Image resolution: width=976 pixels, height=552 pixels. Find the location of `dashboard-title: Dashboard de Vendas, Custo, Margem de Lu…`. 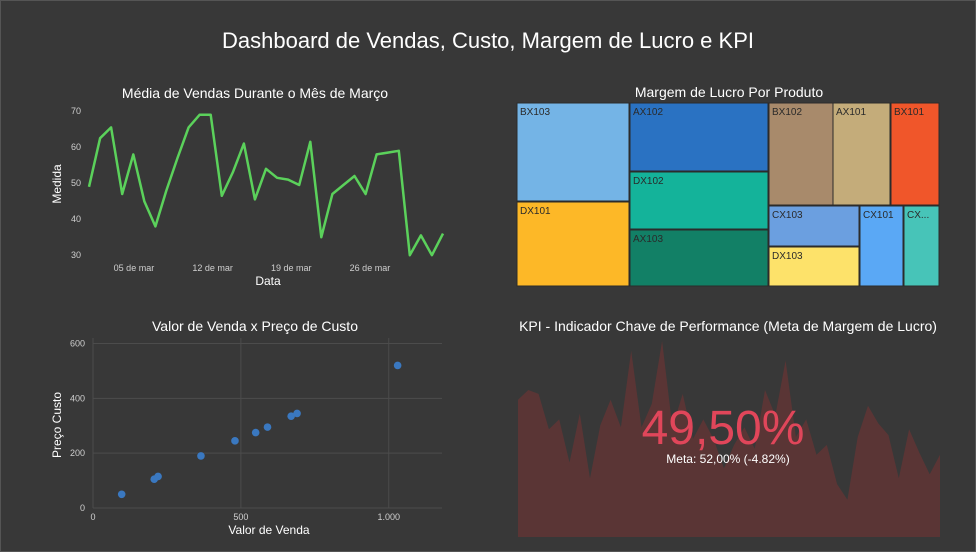

dashboard-title: Dashboard de Vendas, Custo, Margem de Lu… is located at coordinates (488, 40).